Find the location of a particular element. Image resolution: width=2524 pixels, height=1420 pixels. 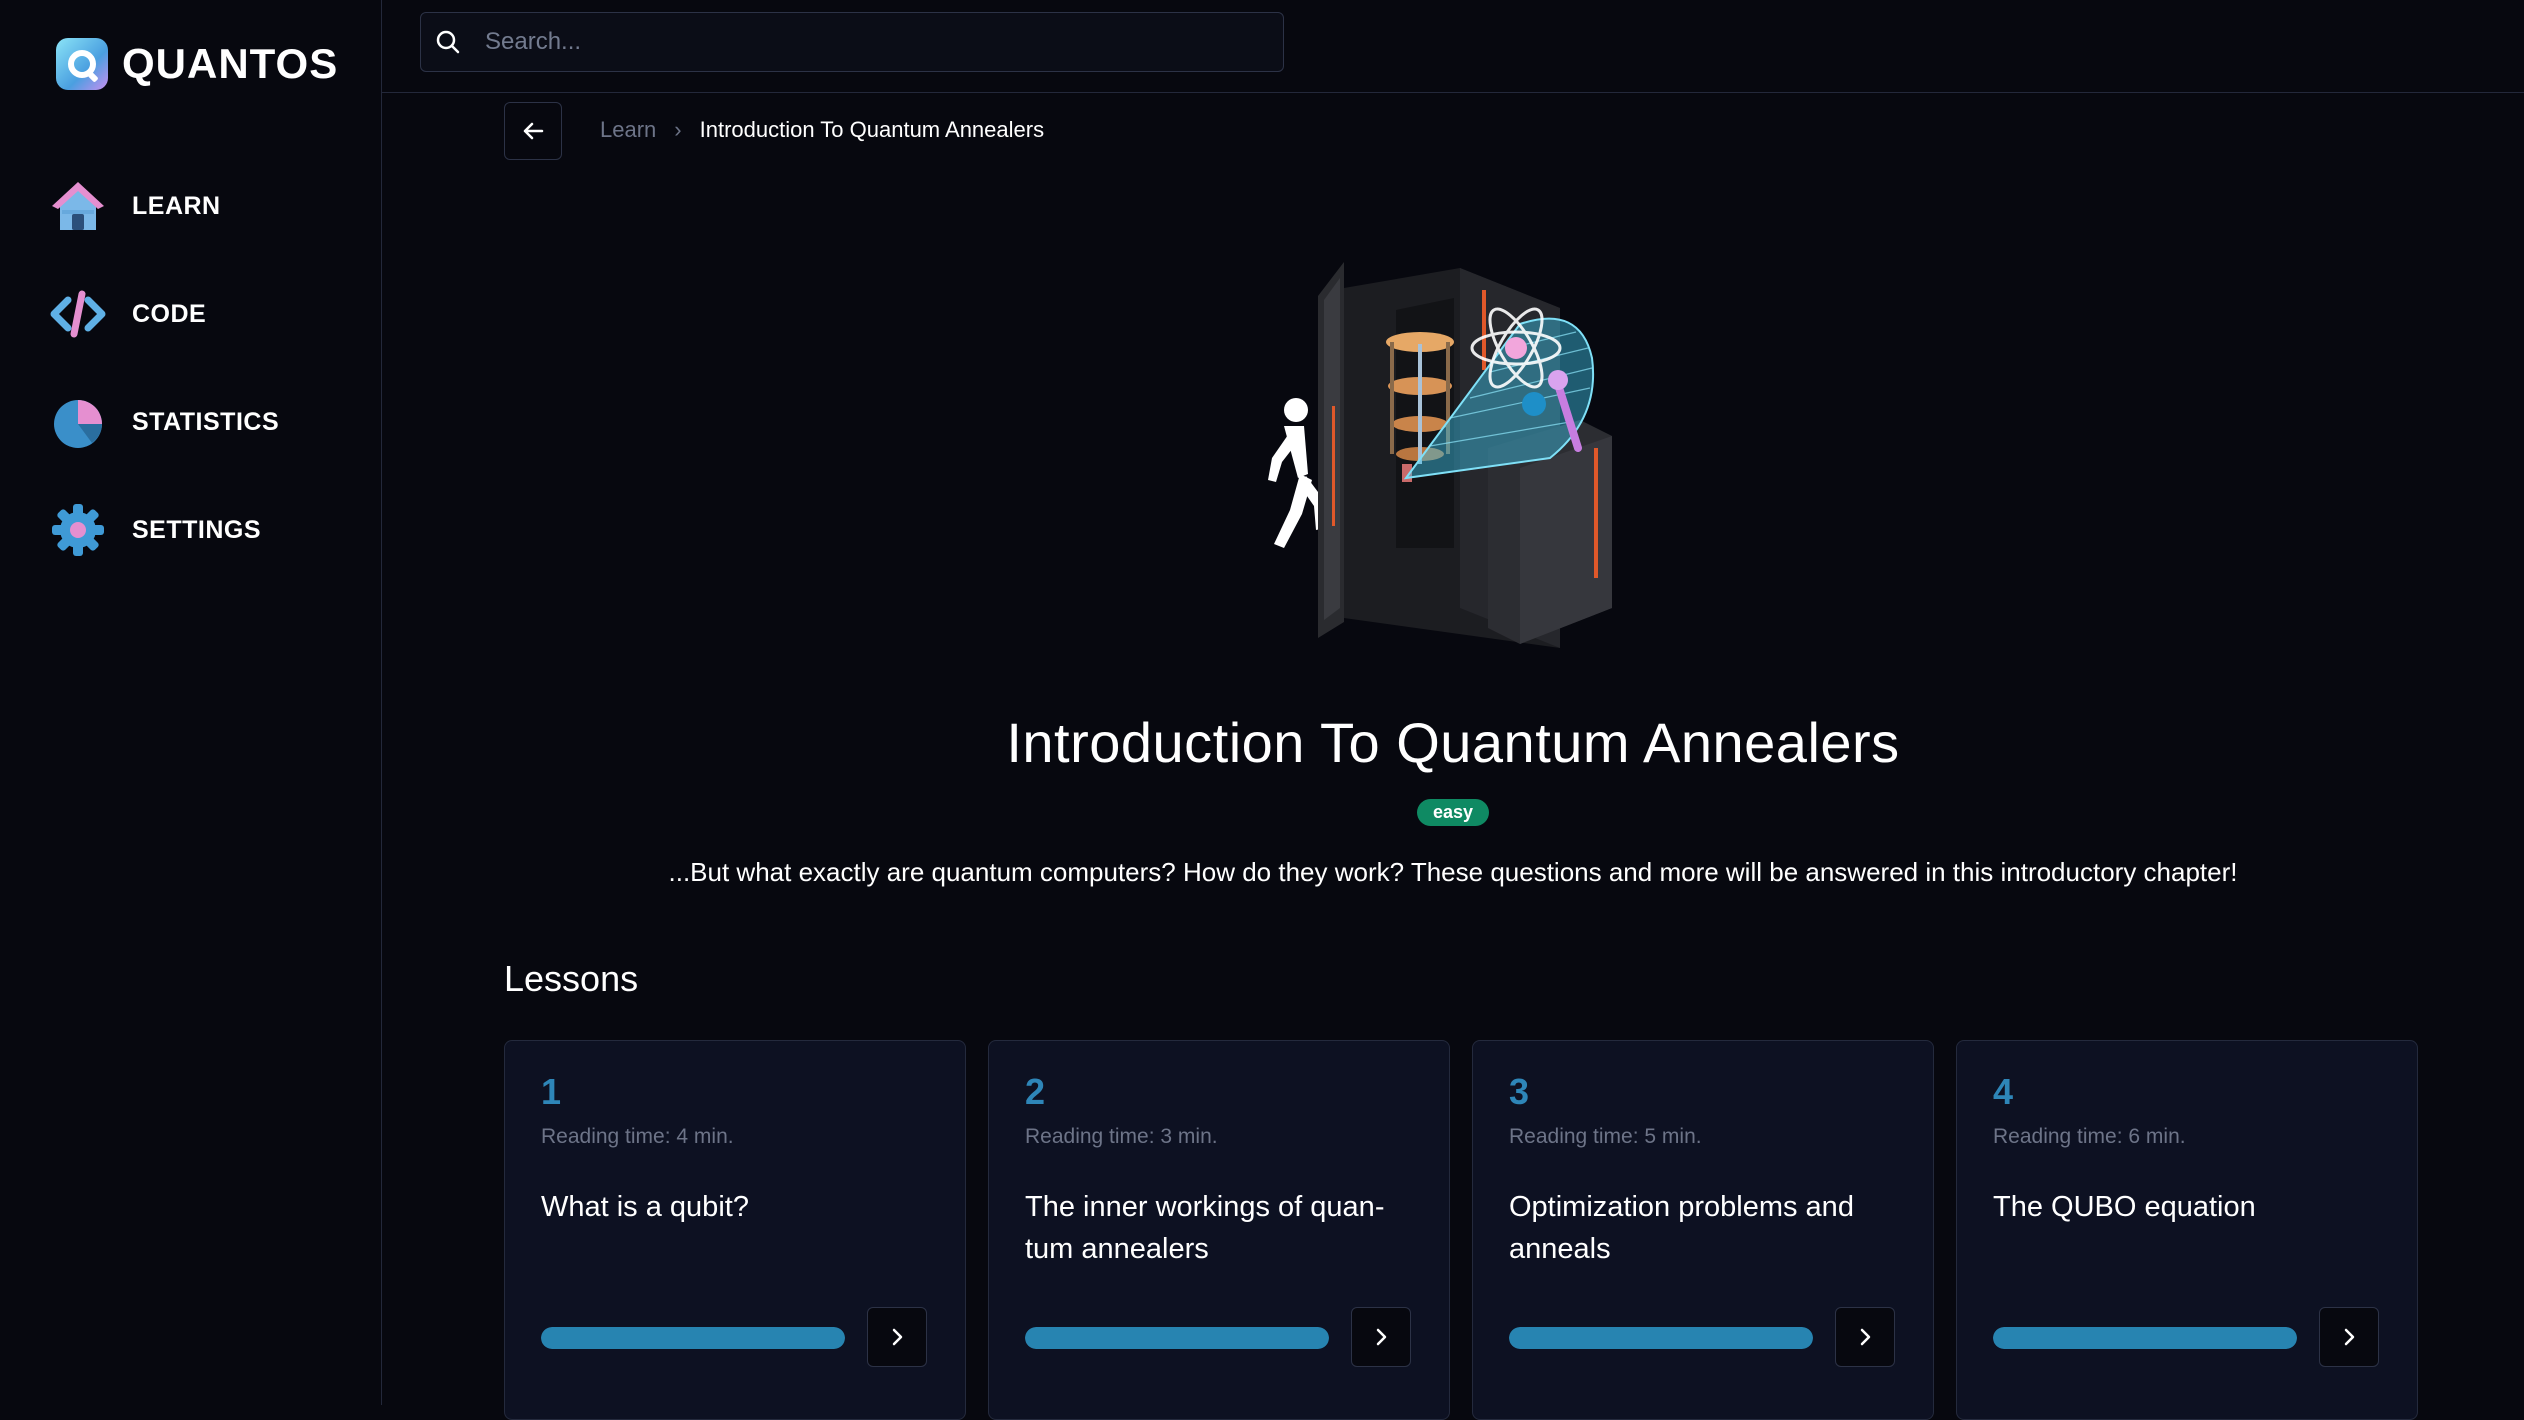

code-icon is located at coordinates (78, 314).